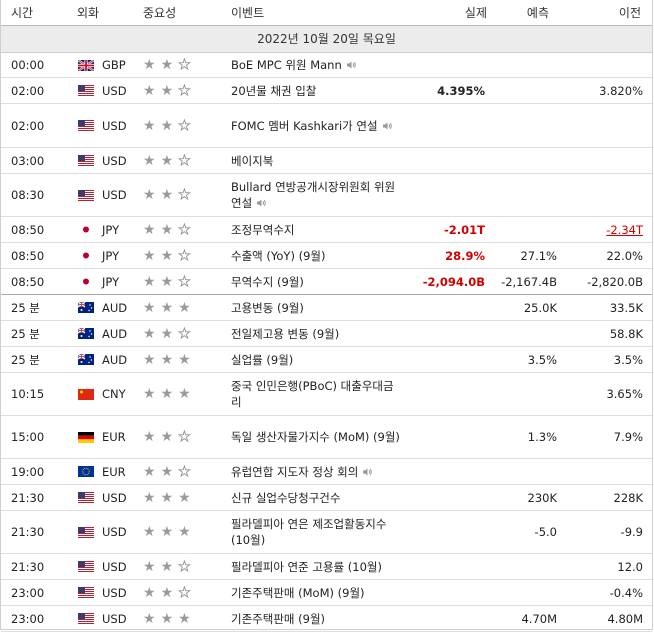  I want to click on forecast-value: 4.70M, so click(539, 618).